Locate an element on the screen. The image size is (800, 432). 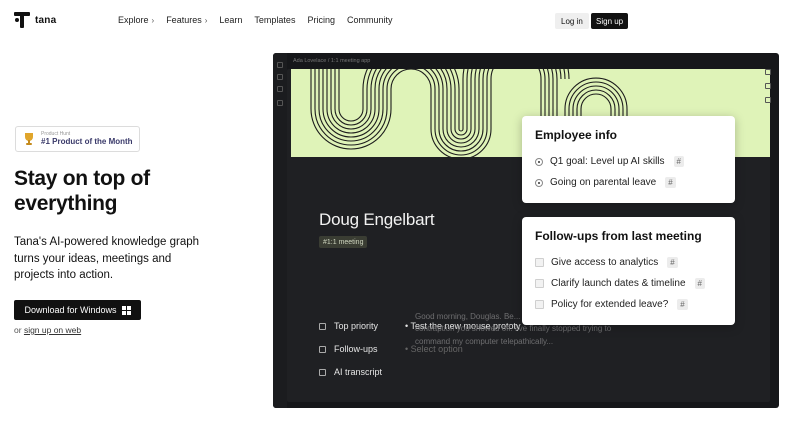
sidebar-panel-icon is located at coordinates (280, 65).